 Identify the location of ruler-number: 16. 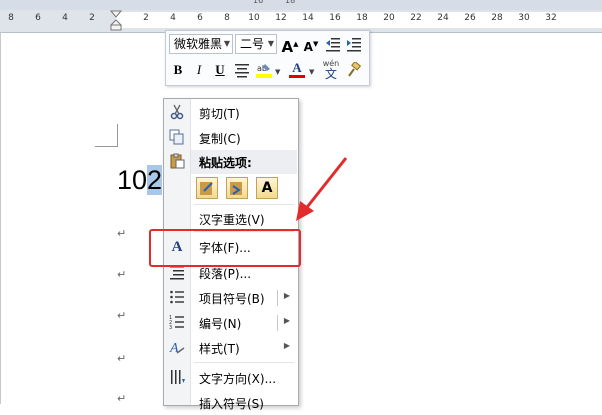
(335, 18).